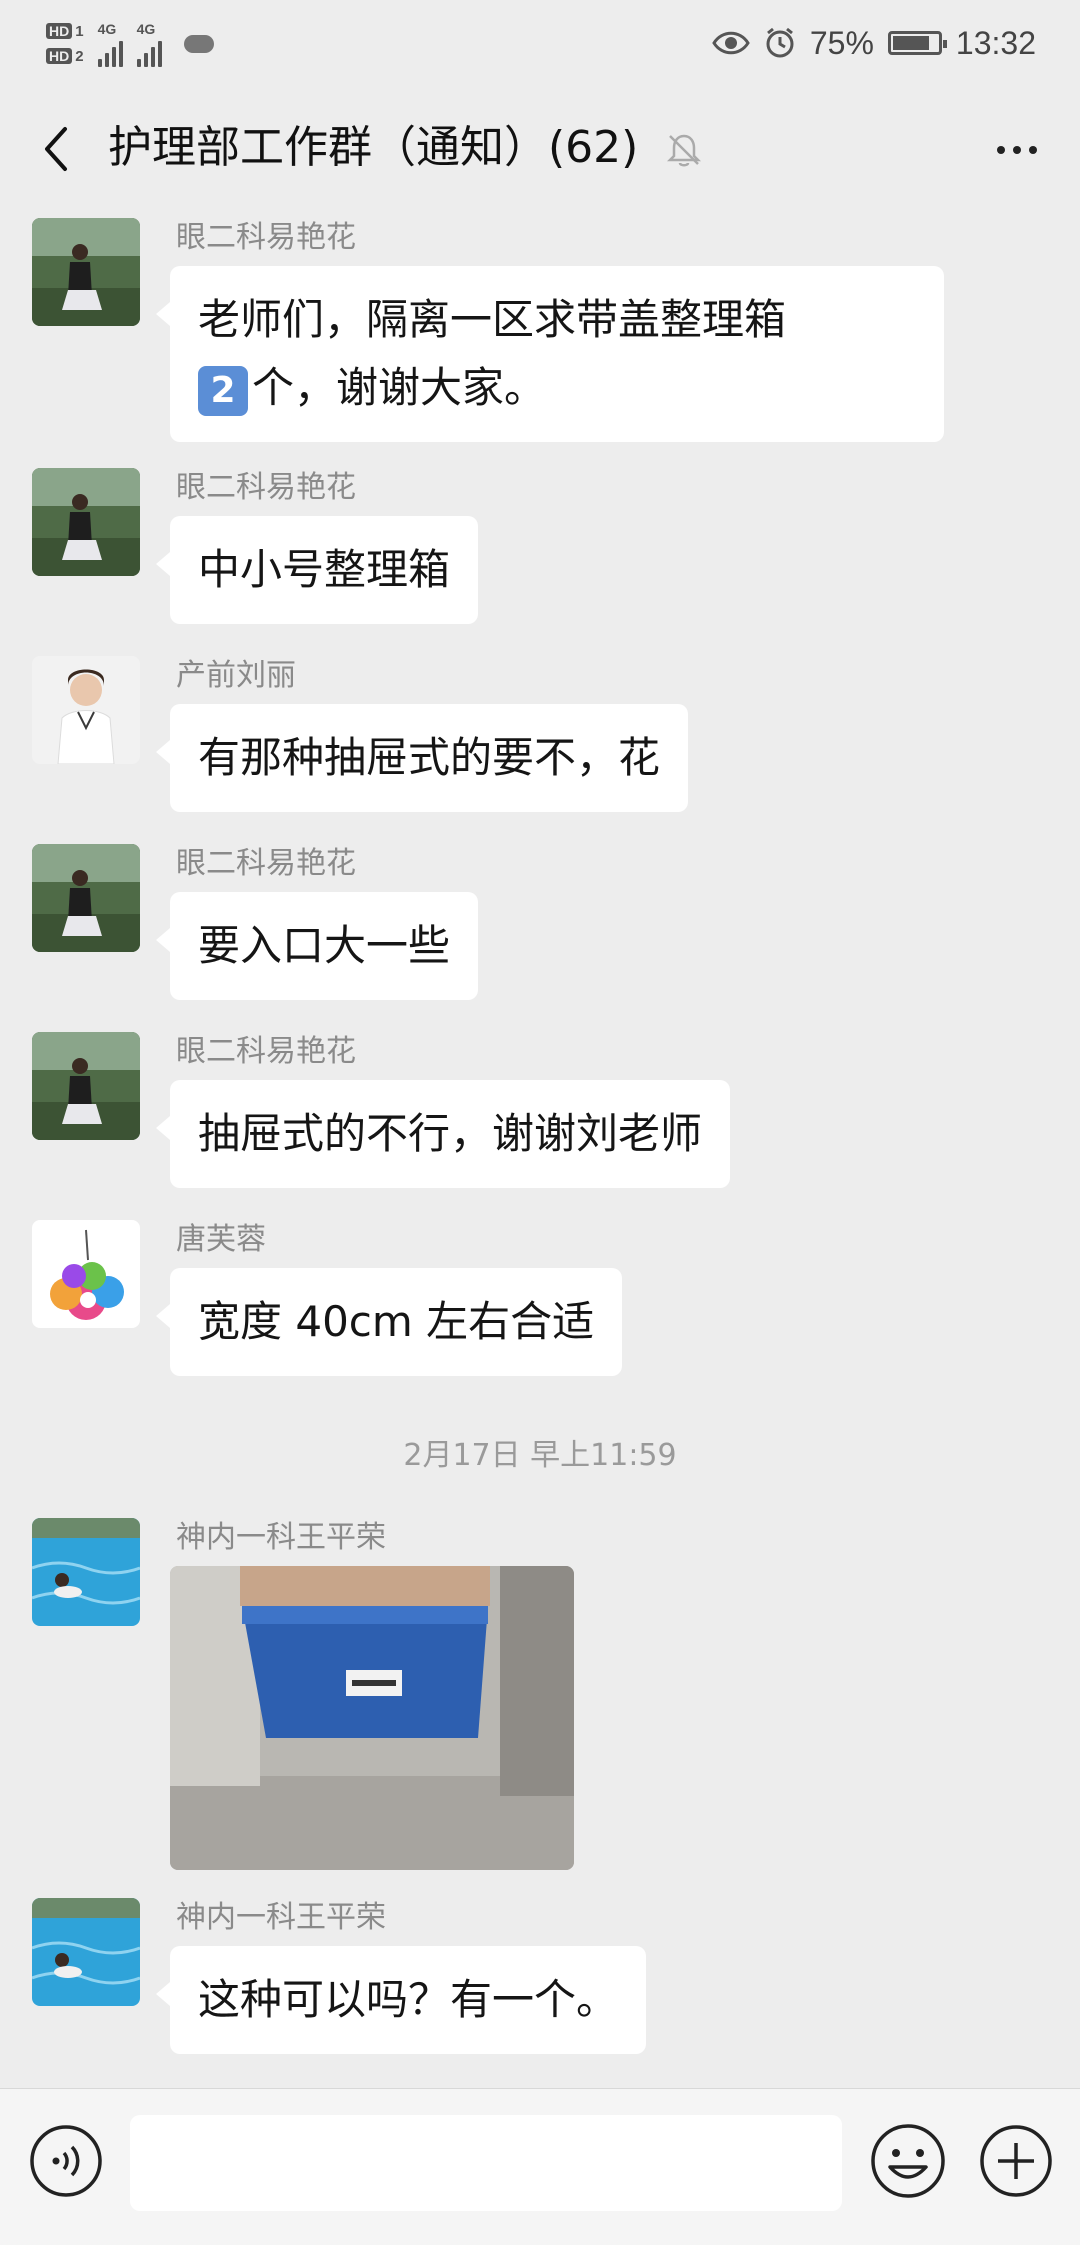 This screenshot has height=2245, width=1080. I want to click on chevron-left-icon, so click(56, 149).